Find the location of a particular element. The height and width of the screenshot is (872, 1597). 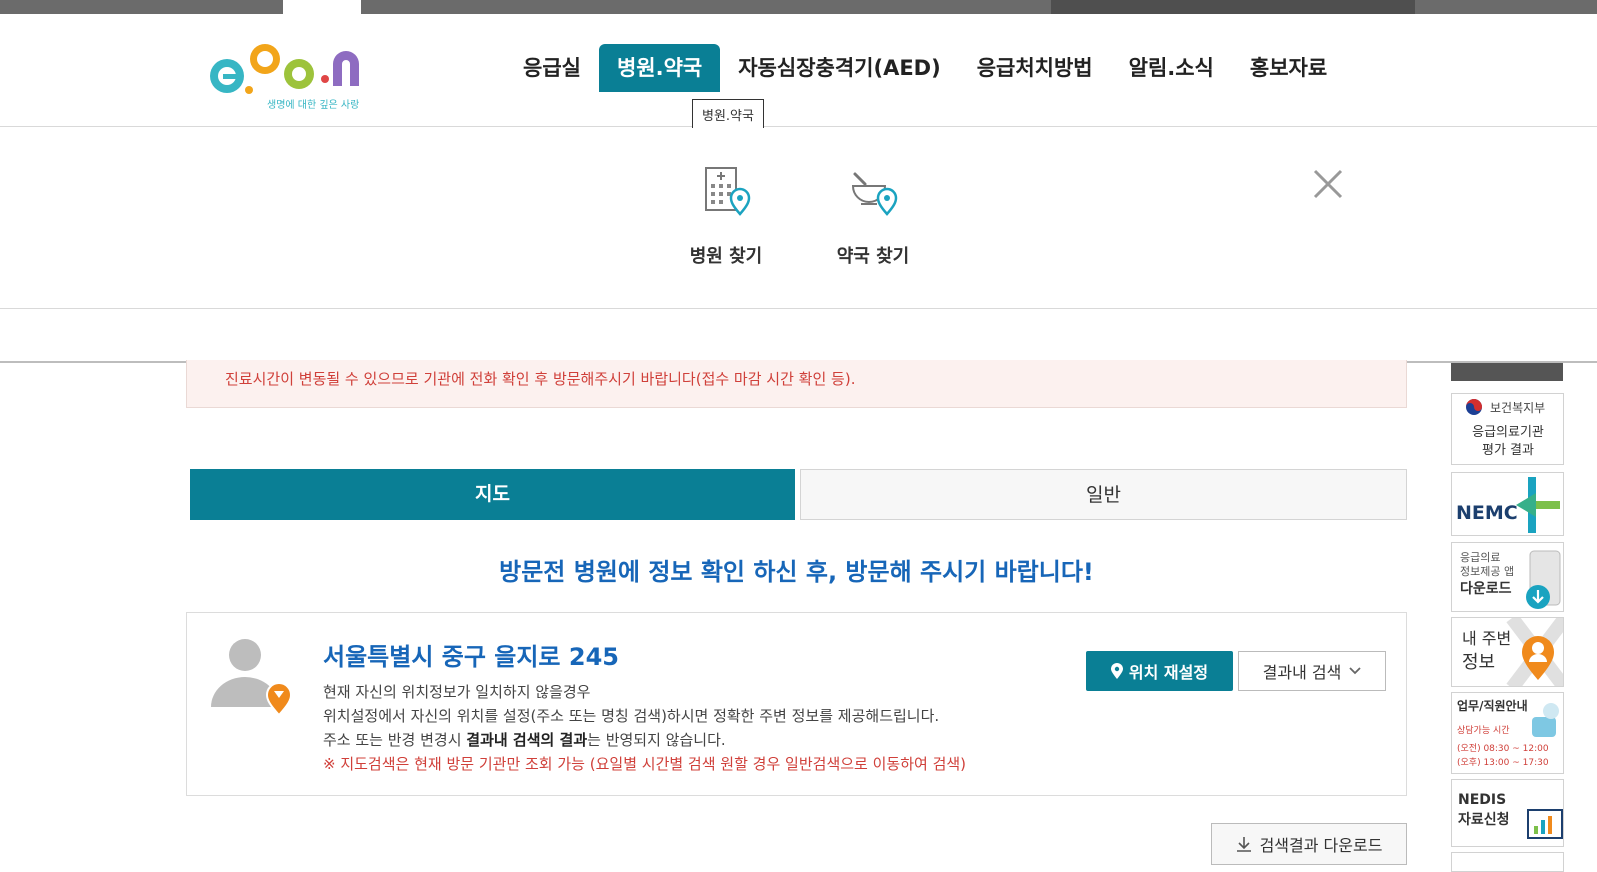

mohw-line2: 평가 결과 is located at coordinates (1508, 450).